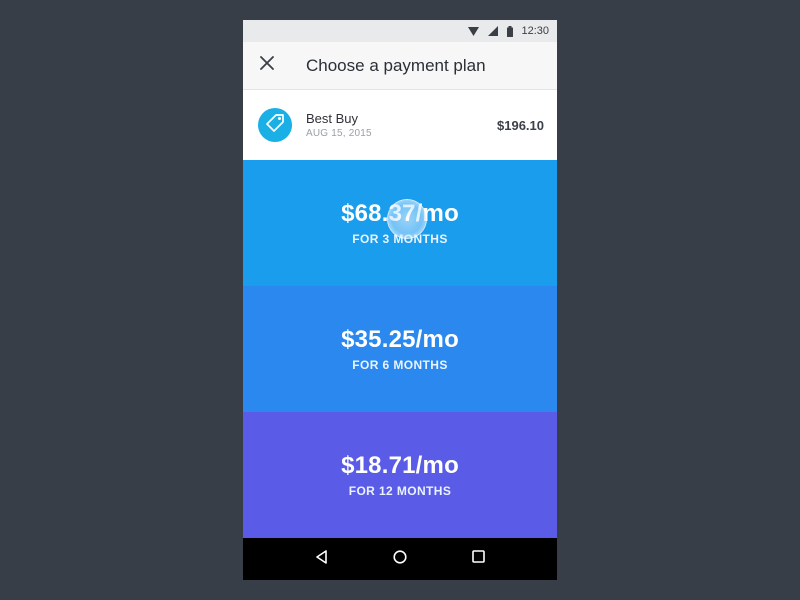 The image size is (800, 600). I want to click on merchant-logo, so click(275, 125).